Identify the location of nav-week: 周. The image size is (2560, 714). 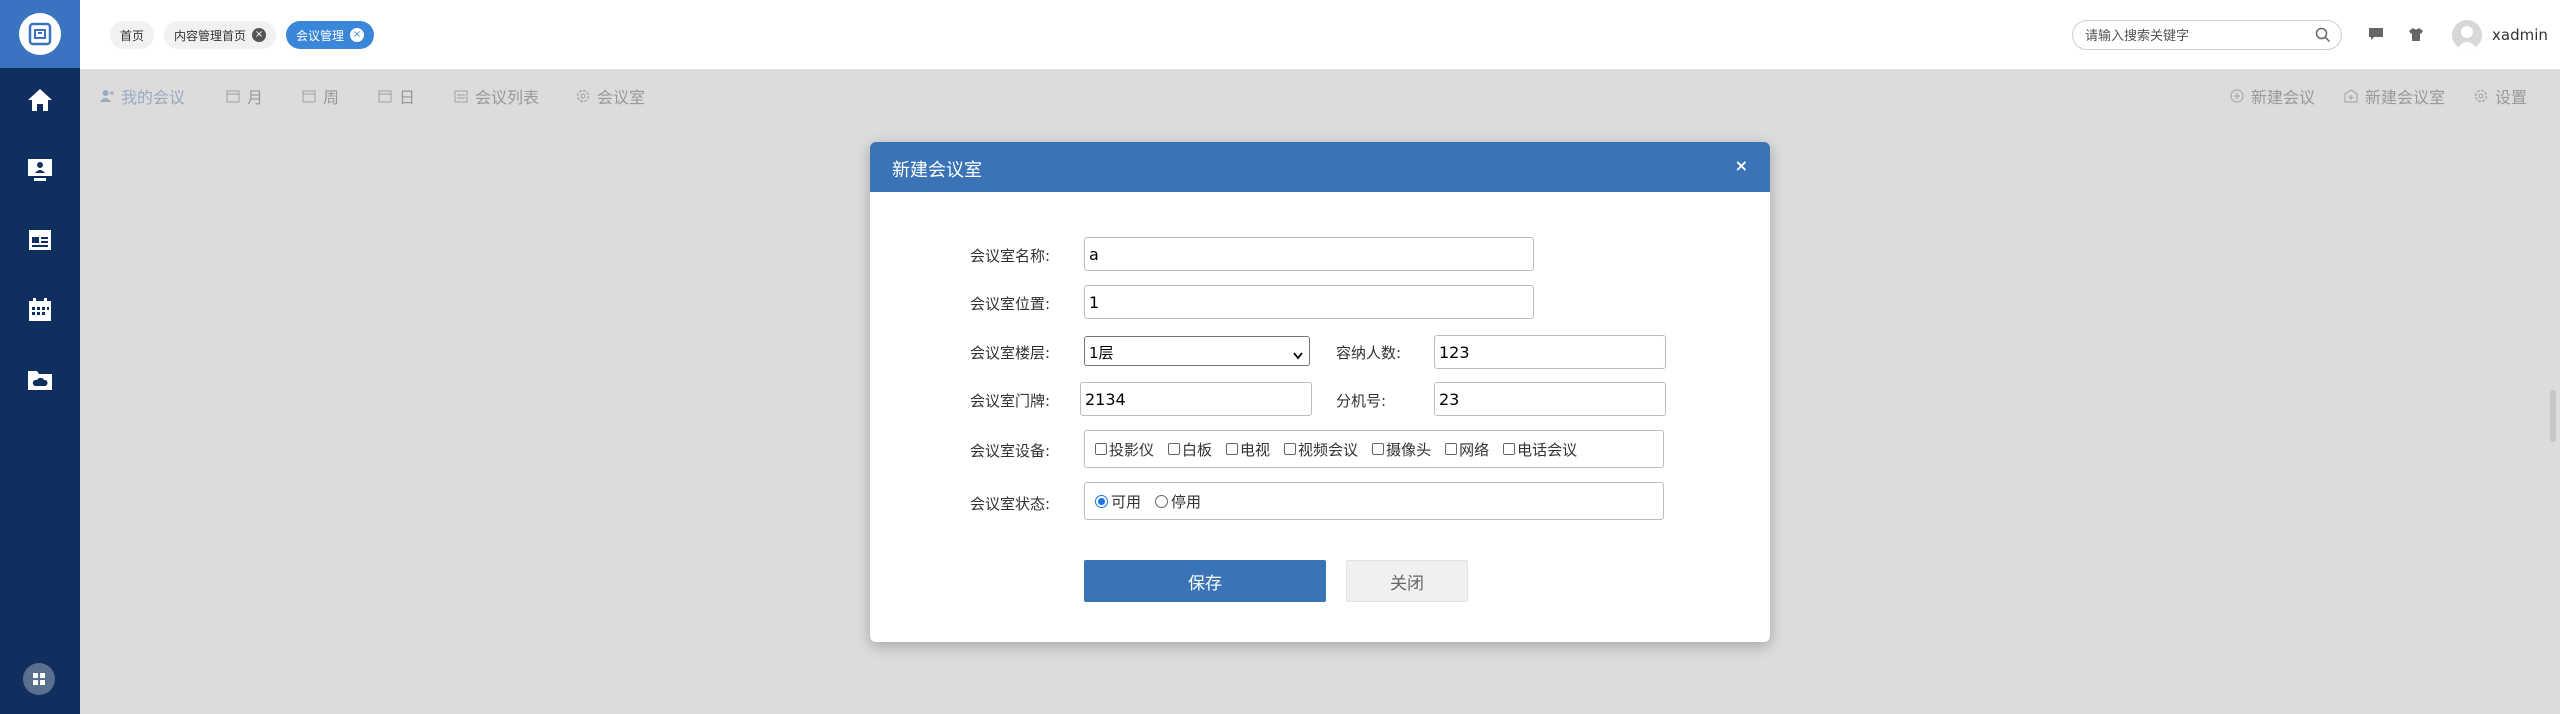
(320, 96).